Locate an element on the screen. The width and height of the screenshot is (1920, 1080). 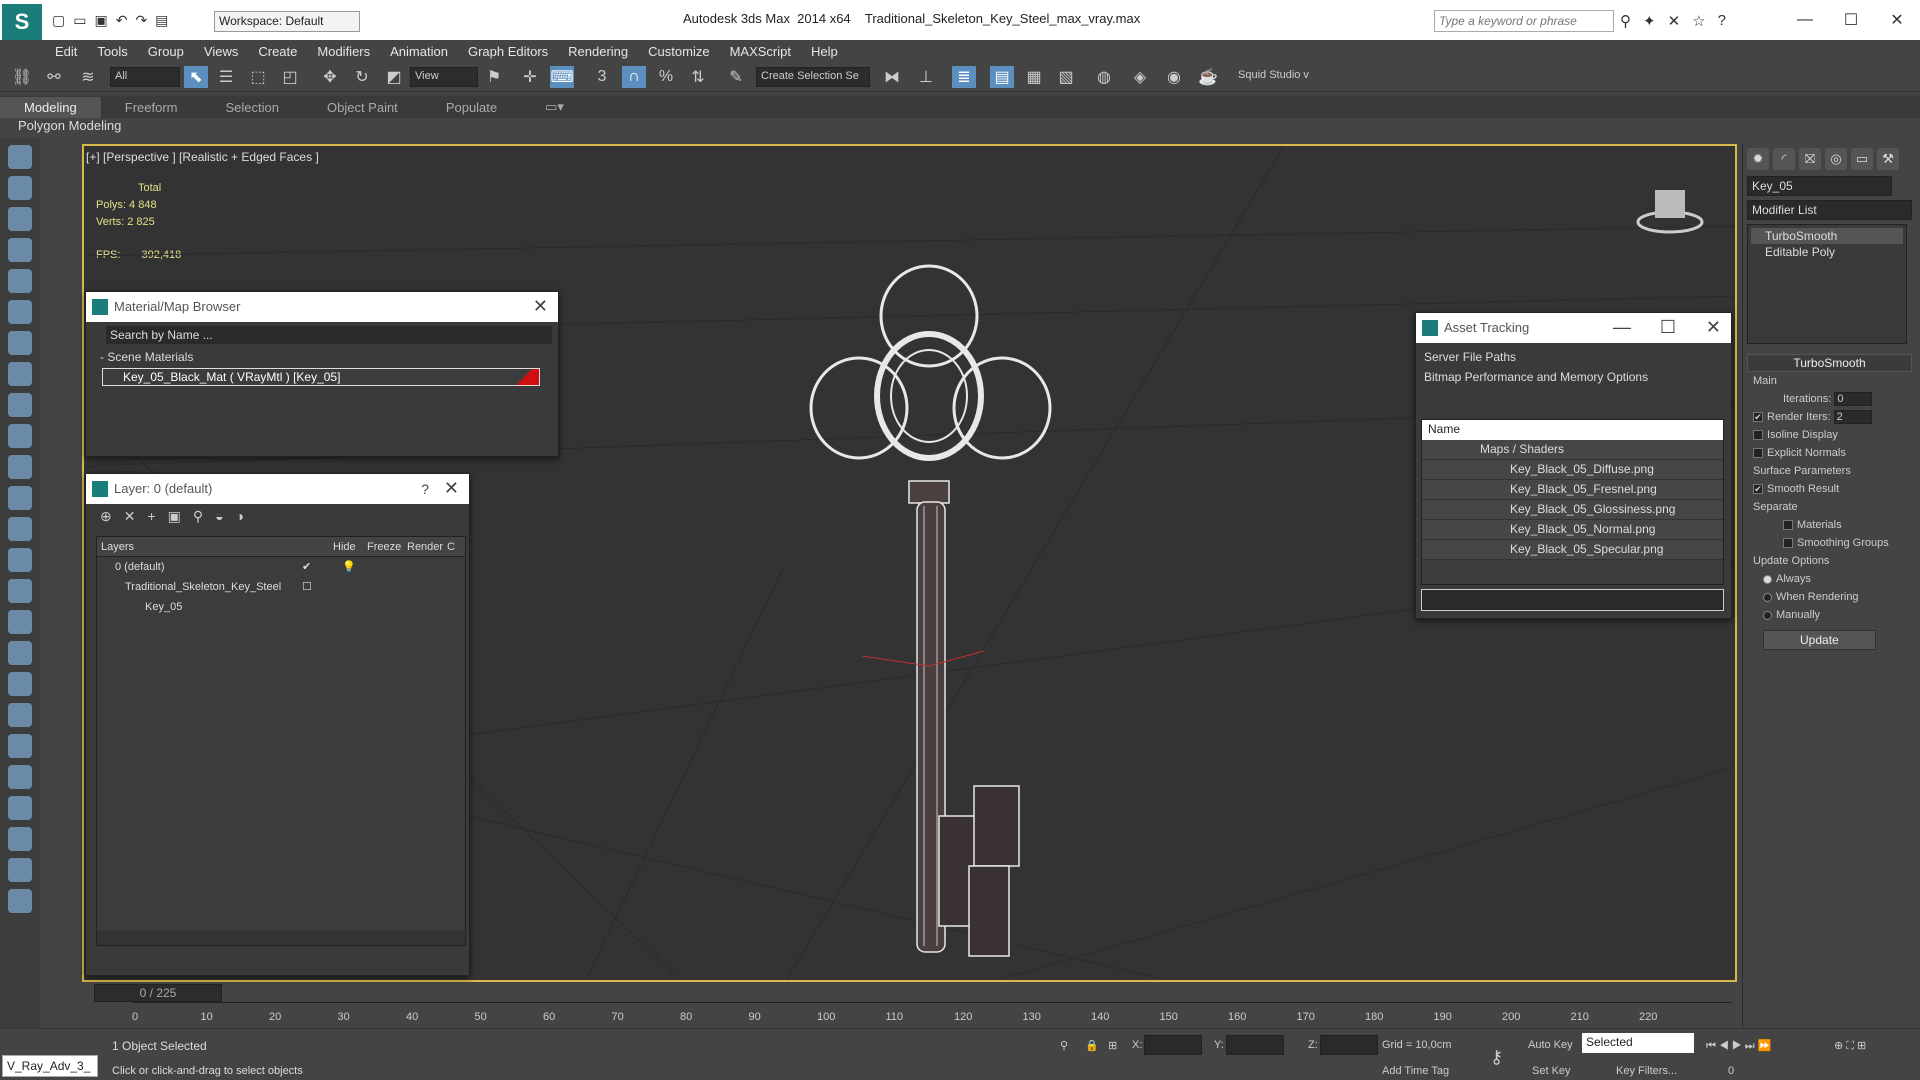
hierarchy-tab-icon: ⛝ is located at coordinates (1810, 159).